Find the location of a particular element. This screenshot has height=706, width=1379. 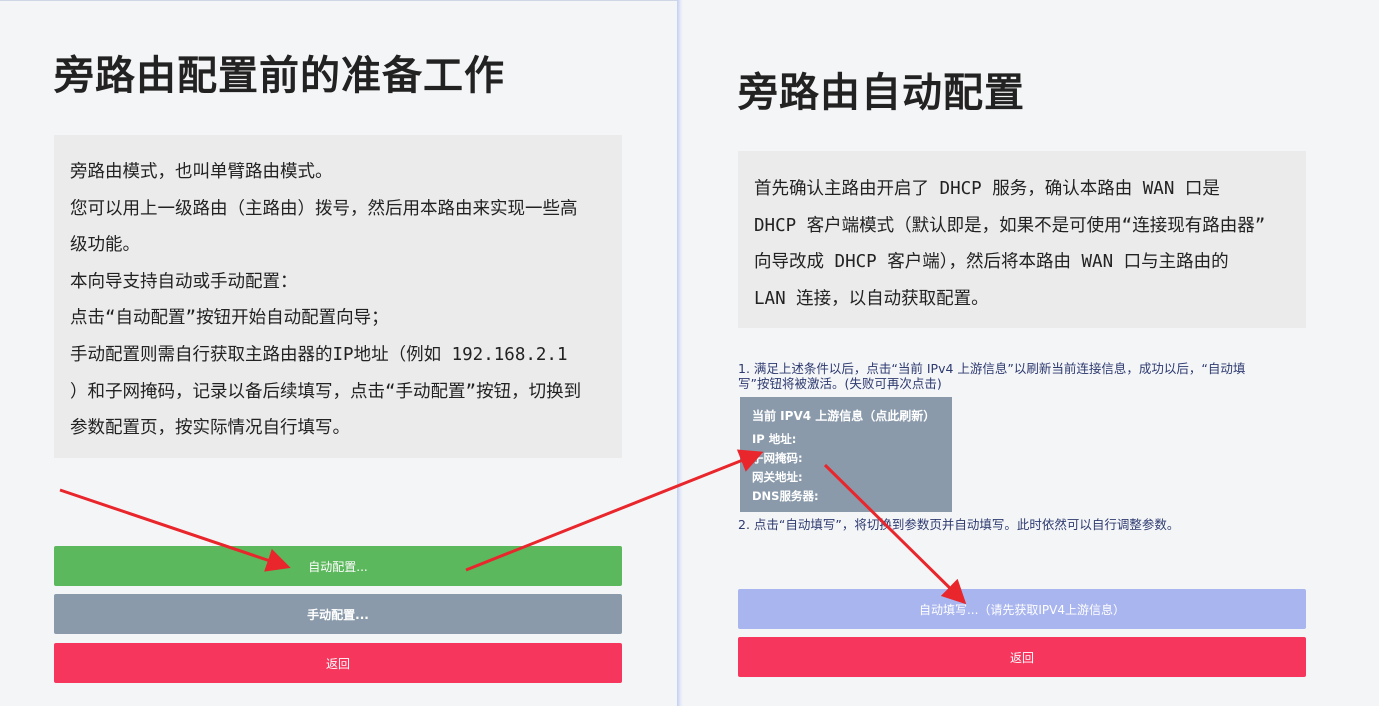

upstream-card-title: 当前 IPV4 上游信息（点此刷新） is located at coordinates (844, 416).